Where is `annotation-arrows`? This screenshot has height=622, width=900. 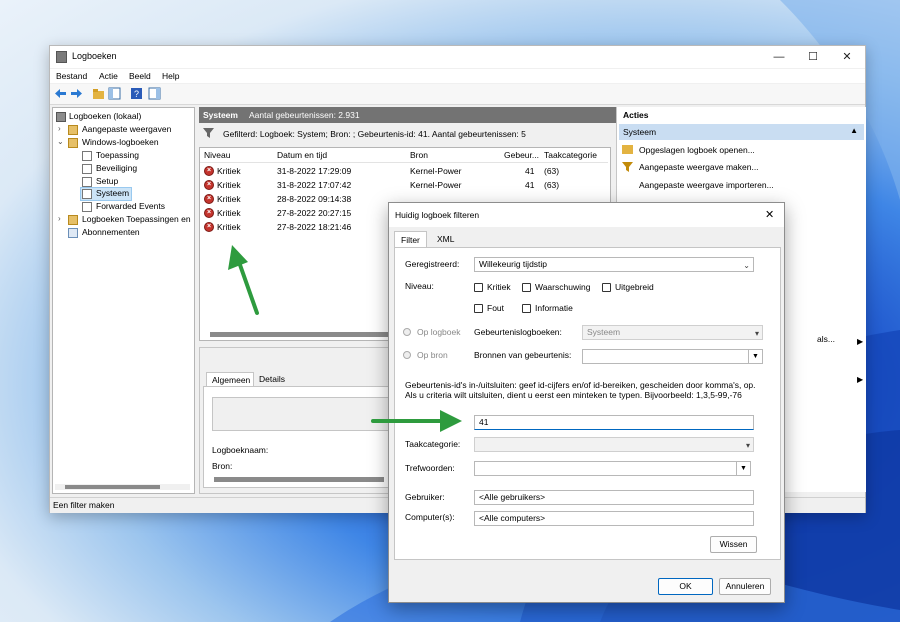 annotation-arrows is located at coordinates (345, 338).